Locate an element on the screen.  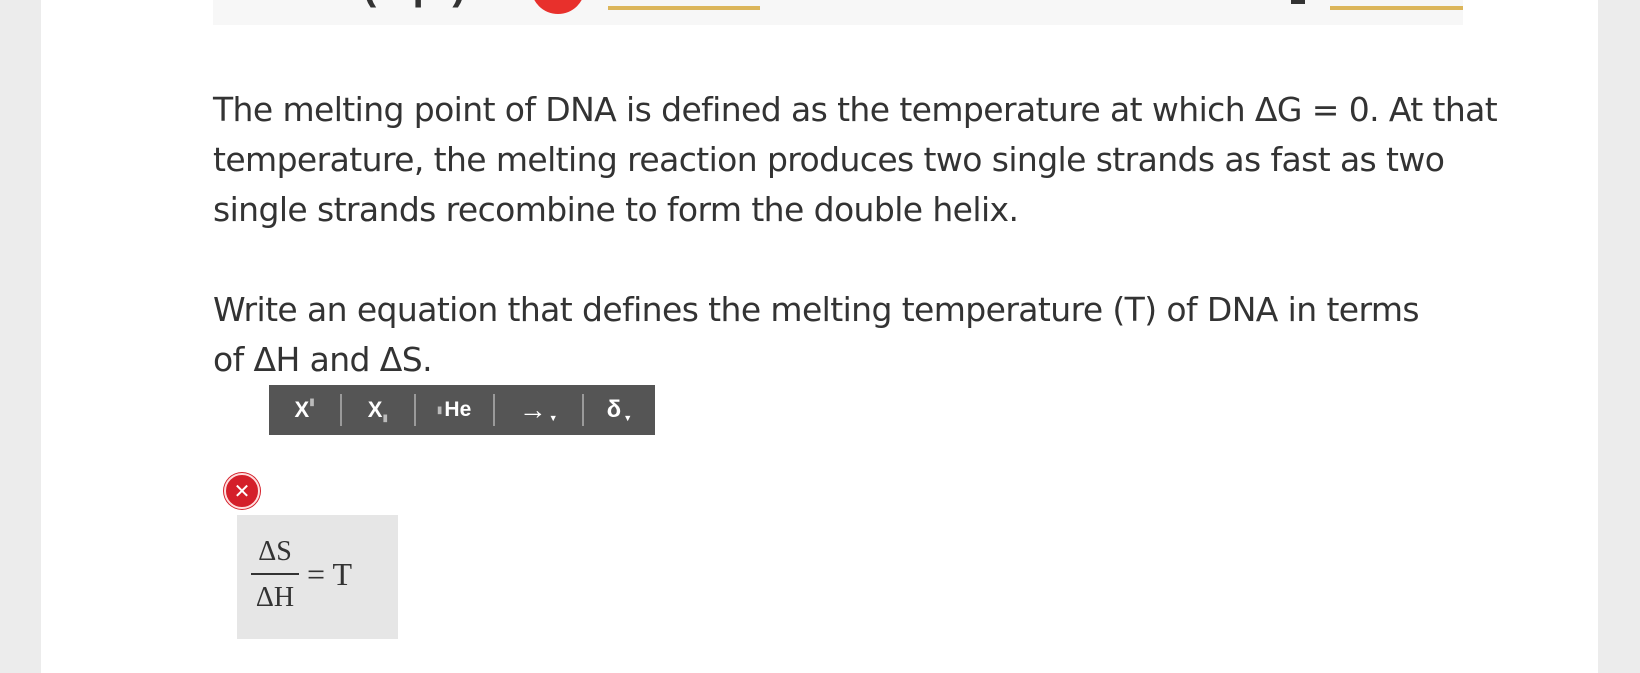
element-button: ▮ He is located at coordinates (454, 410).